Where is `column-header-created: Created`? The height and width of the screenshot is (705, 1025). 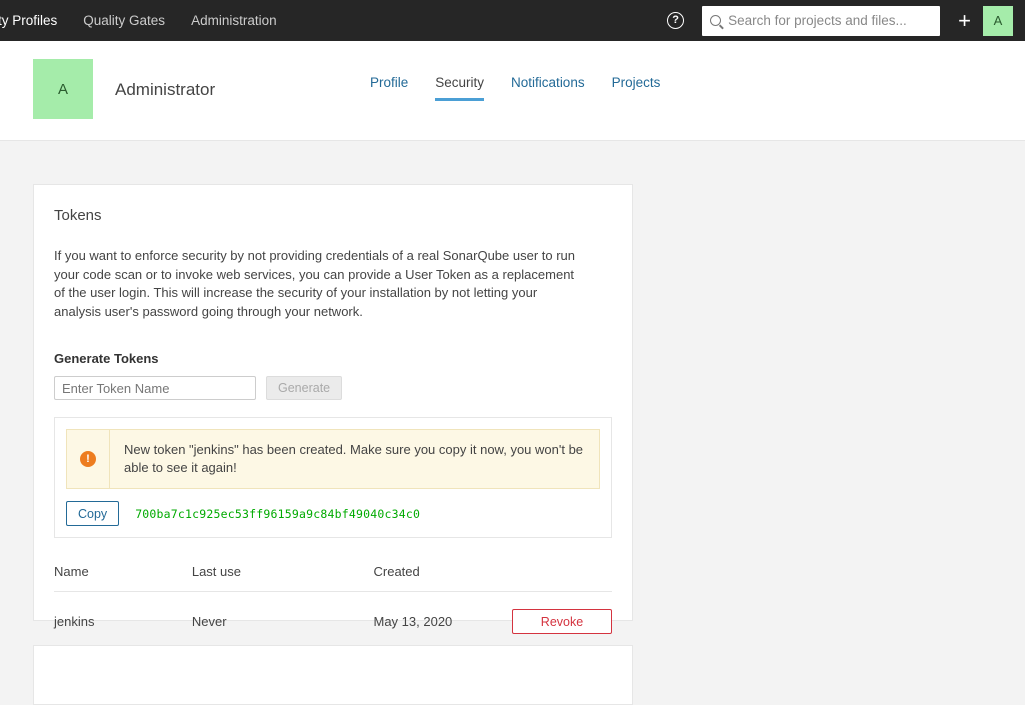 column-header-created: Created is located at coordinates (442, 578).